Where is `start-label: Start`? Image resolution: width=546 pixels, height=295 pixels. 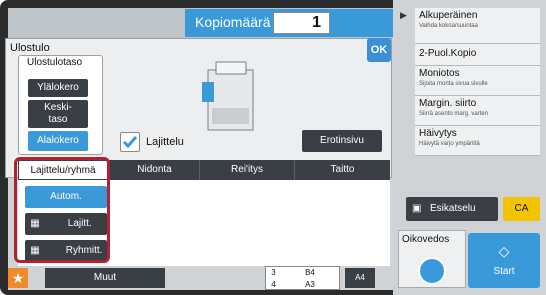 start-label: Start is located at coordinates (504, 271).